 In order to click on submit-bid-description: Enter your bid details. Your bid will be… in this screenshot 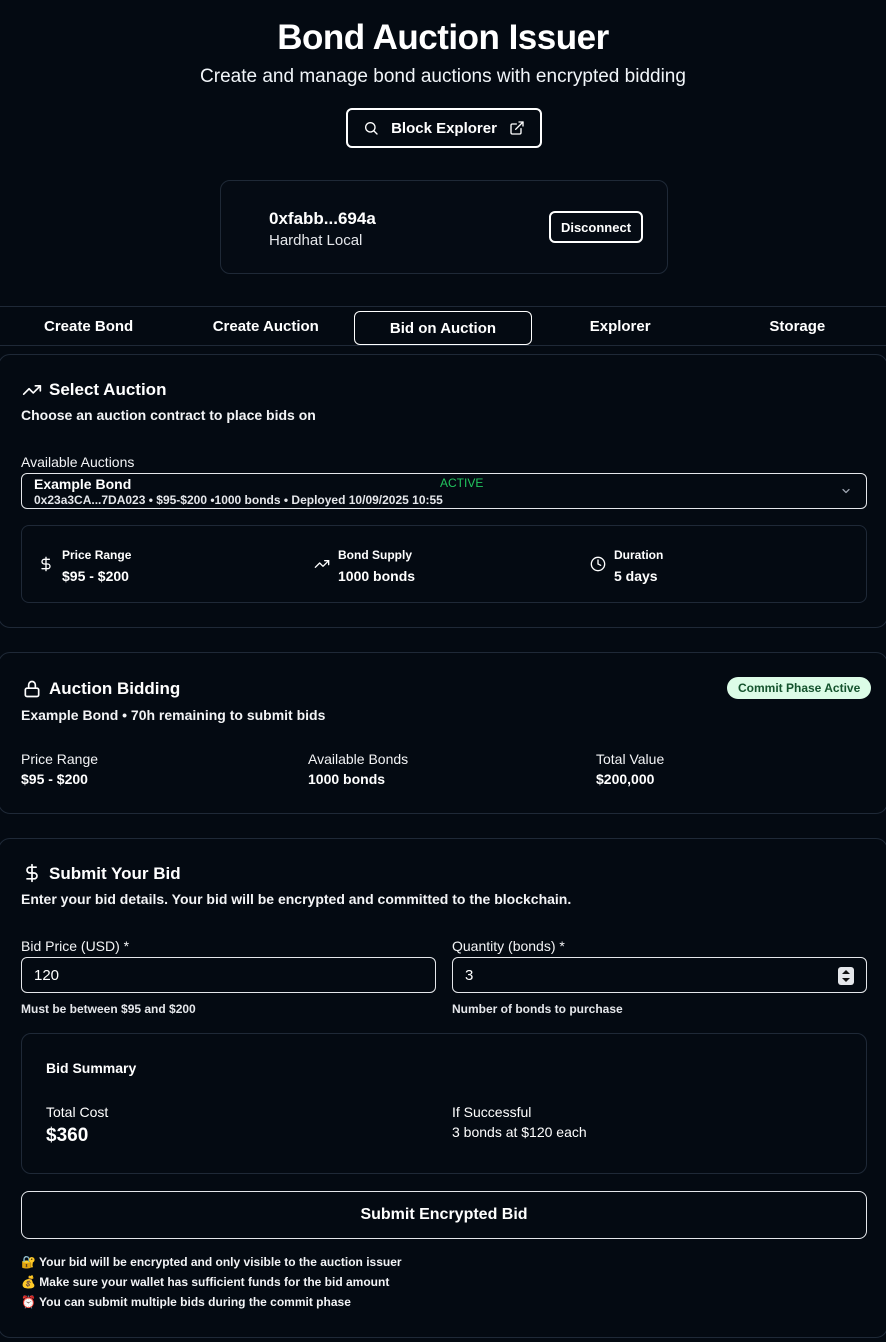, I will do `click(296, 899)`.